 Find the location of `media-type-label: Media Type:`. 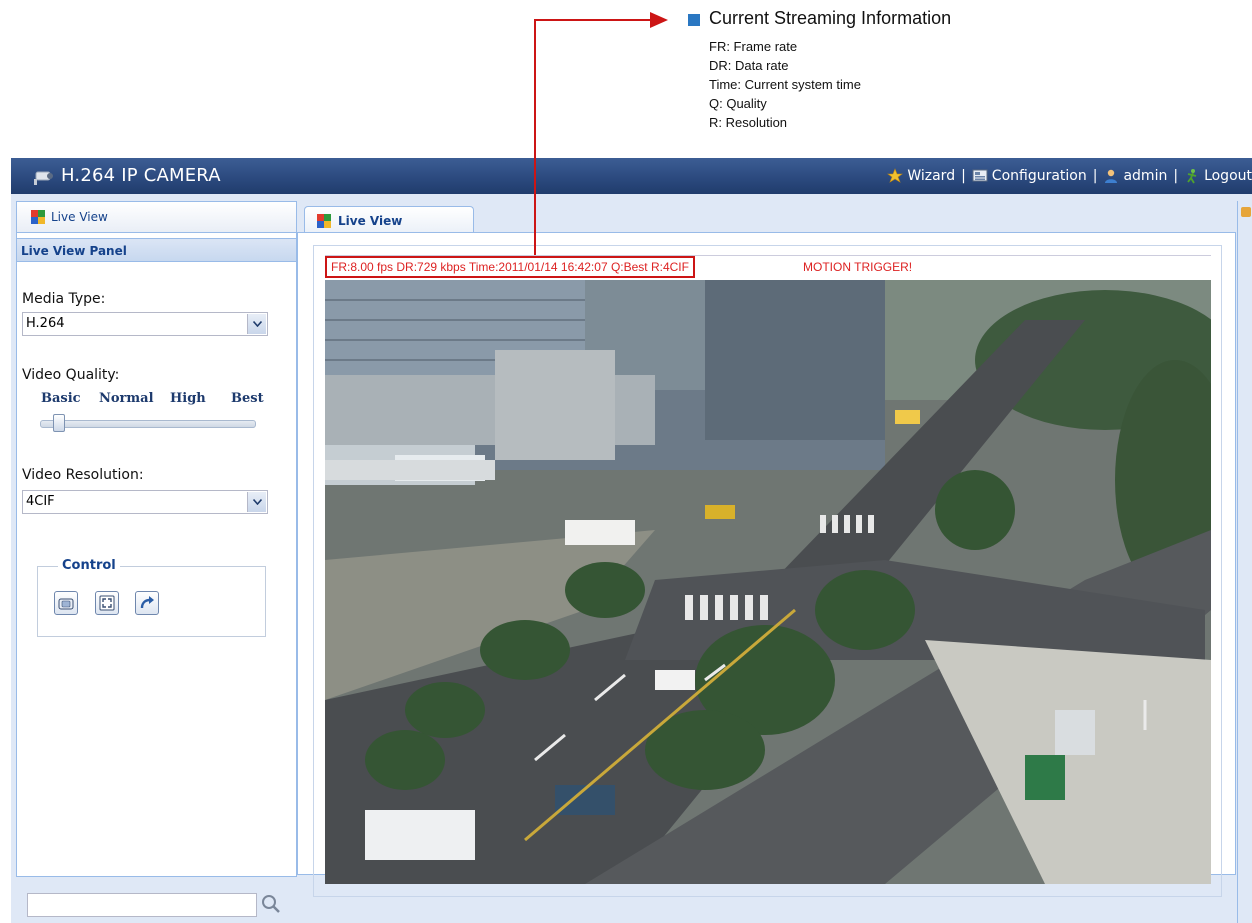

media-type-label: Media Type: is located at coordinates (64, 299).